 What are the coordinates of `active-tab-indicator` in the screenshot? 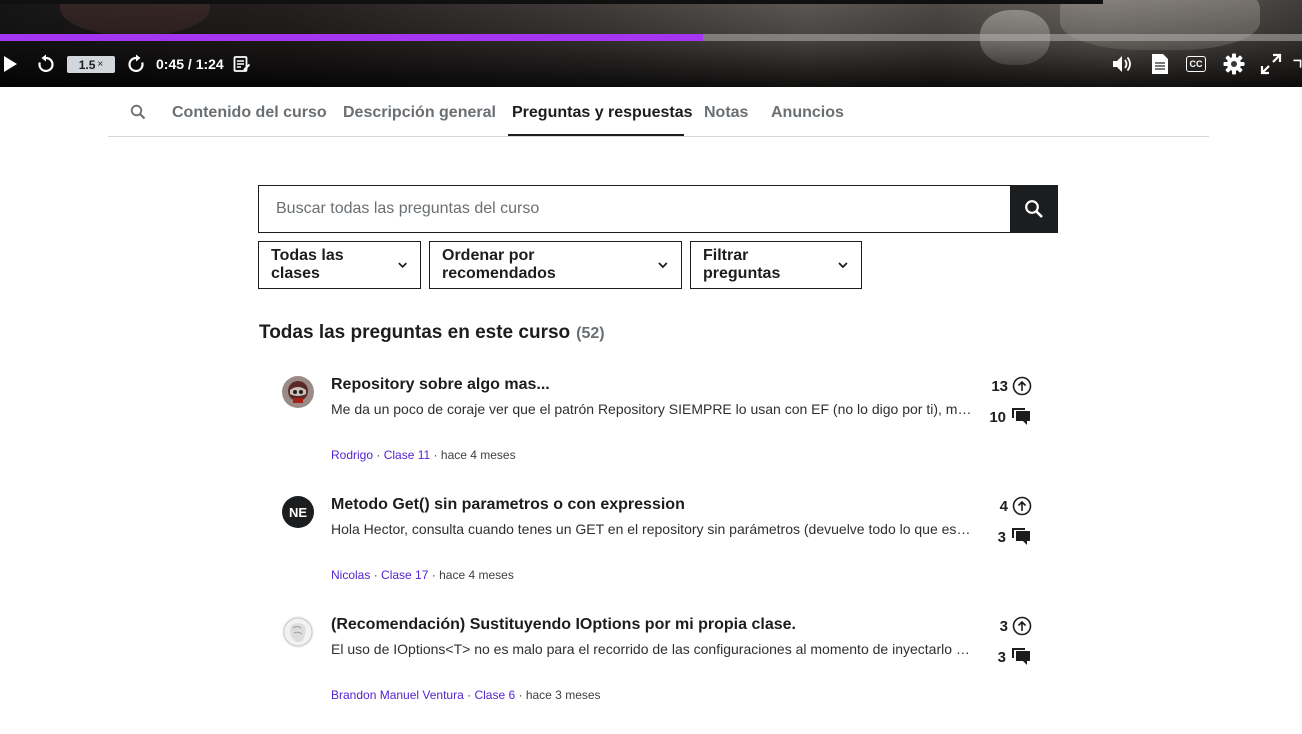 It's located at (596, 135).